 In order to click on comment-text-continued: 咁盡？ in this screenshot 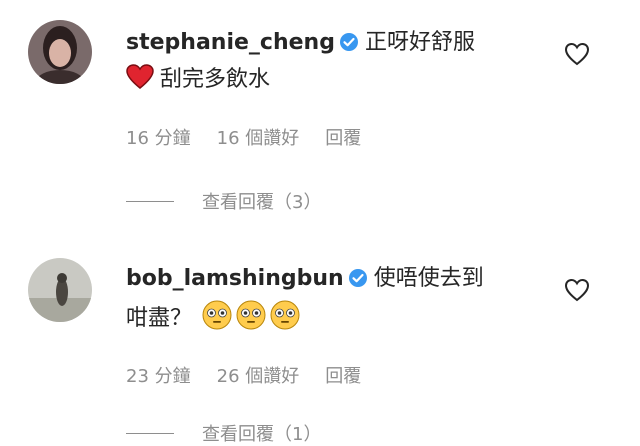, I will do `click(159, 318)`.